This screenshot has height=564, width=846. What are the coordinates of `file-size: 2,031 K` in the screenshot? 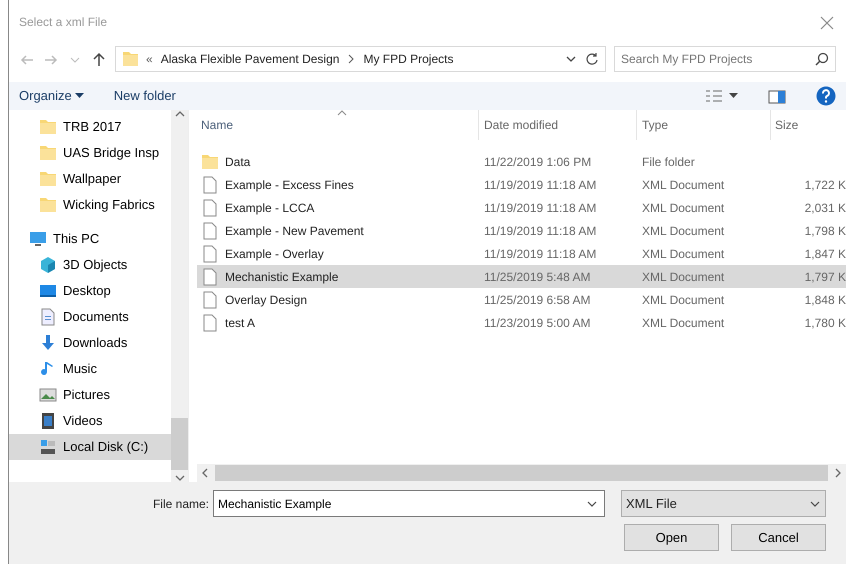 It's located at (825, 207).